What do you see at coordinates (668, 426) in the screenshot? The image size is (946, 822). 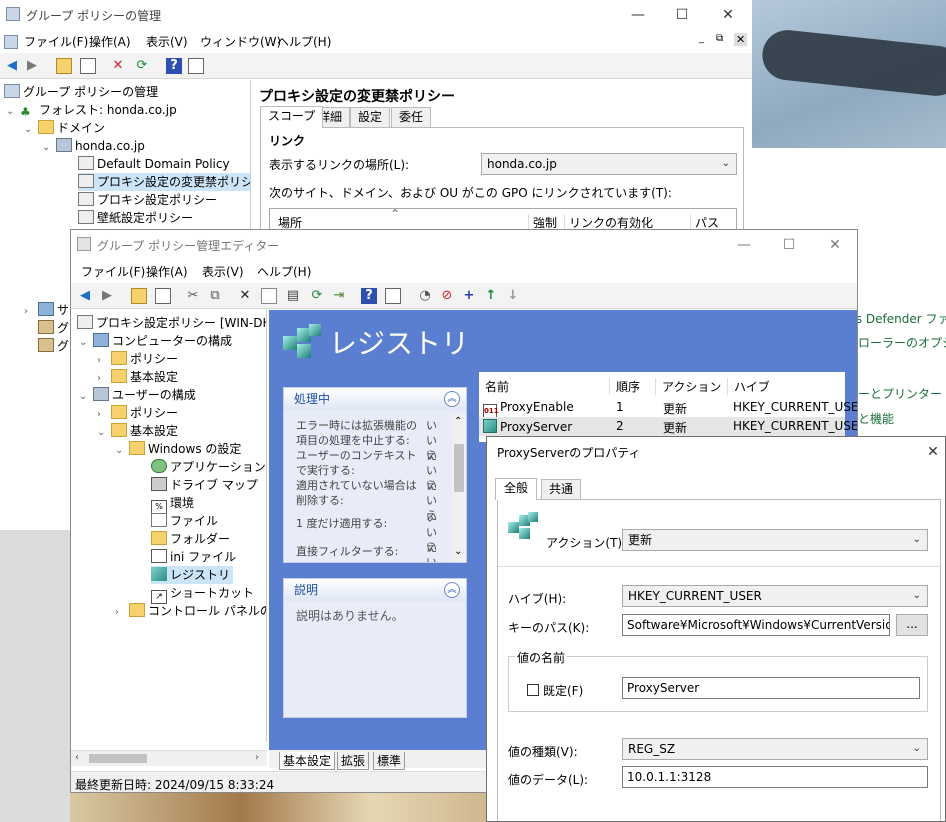 I see `list-row: ProxyServer 2 更新 HKEY_CURRENT_USE` at bounding box center [668, 426].